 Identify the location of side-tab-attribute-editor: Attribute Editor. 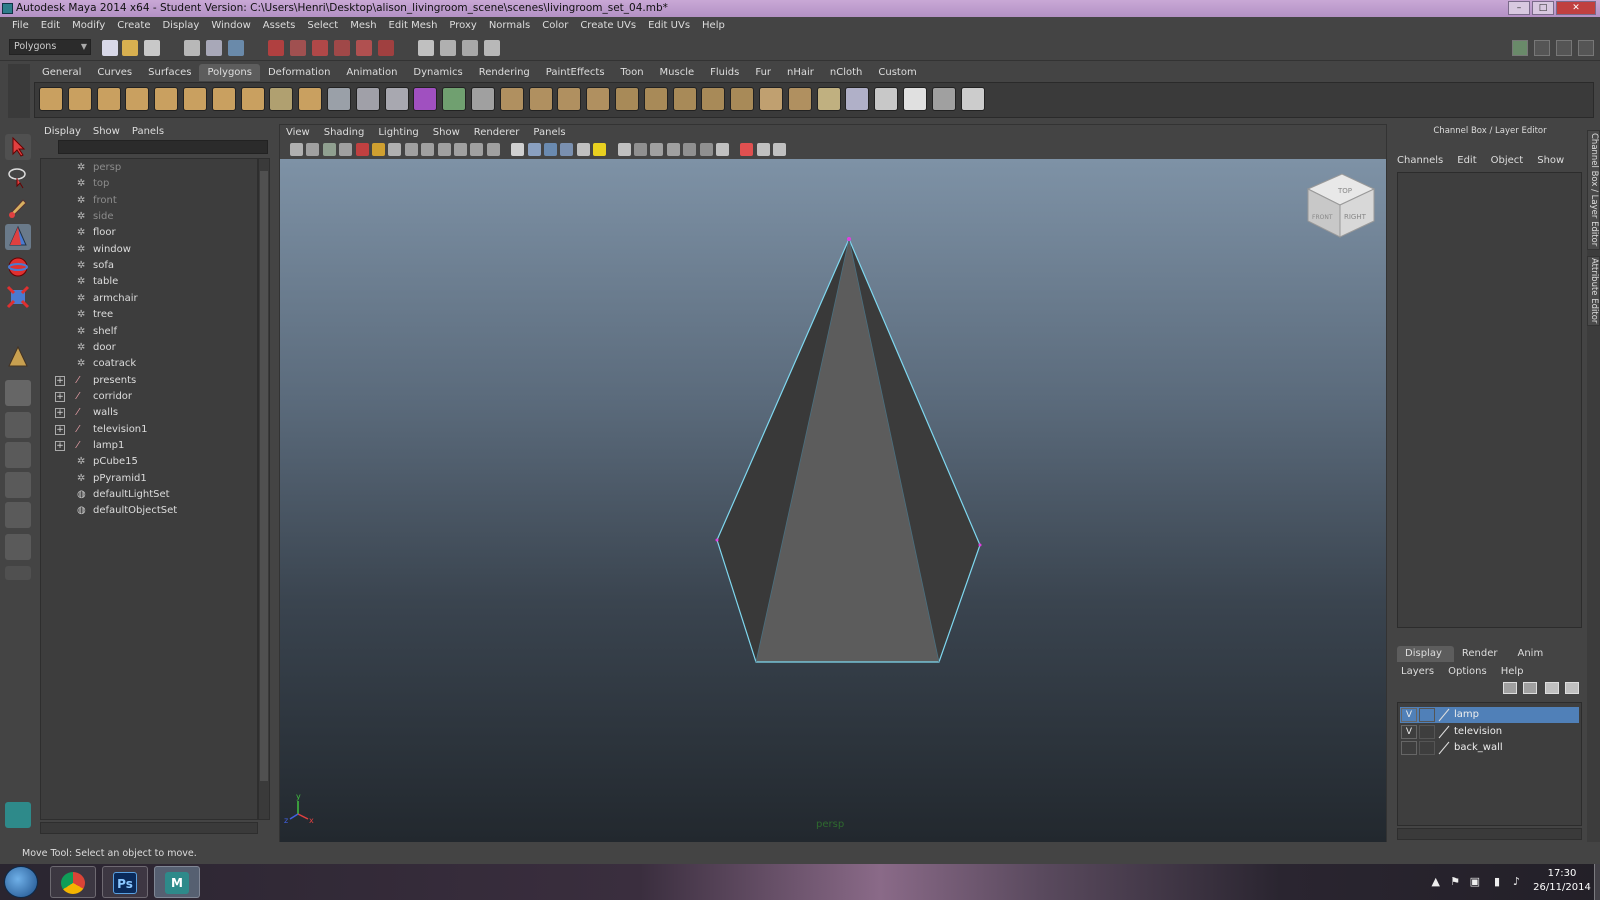
(1593, 291).